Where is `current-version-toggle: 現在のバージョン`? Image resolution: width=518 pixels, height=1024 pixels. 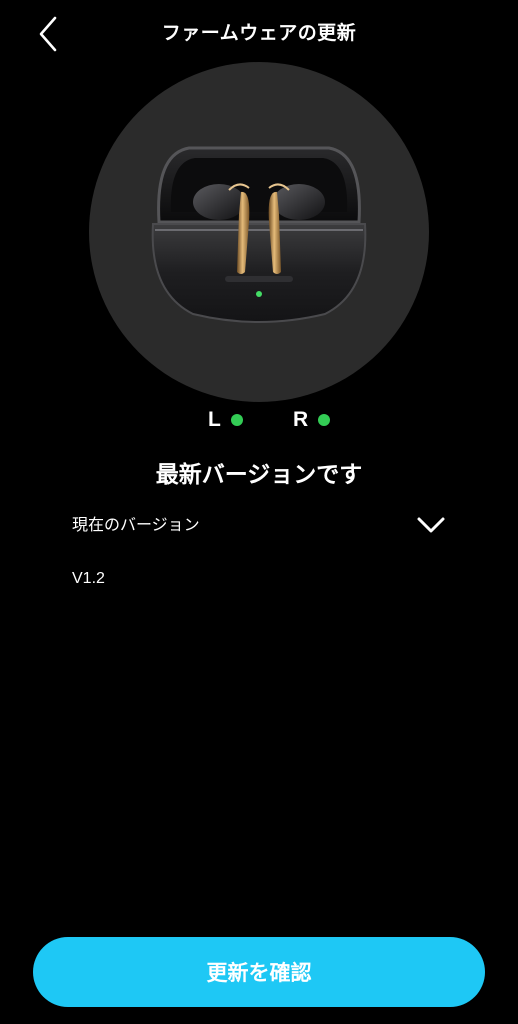
current-version-toggle: 現在のバージョン is located at coordinates (259, 525).